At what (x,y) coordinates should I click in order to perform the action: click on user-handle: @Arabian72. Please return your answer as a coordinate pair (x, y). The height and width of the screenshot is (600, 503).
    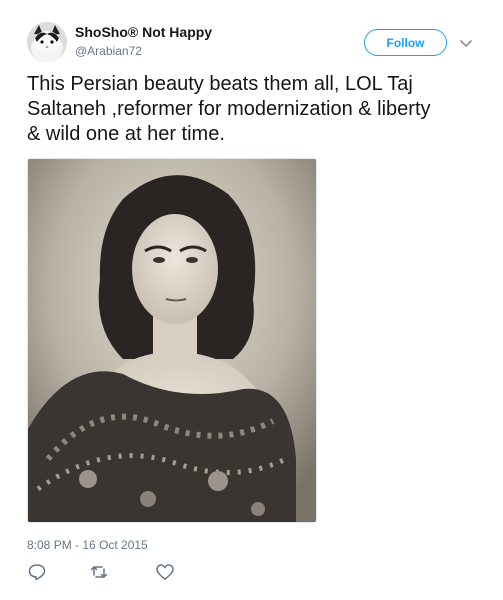
    Looking at the image, I should click on (108, 51).